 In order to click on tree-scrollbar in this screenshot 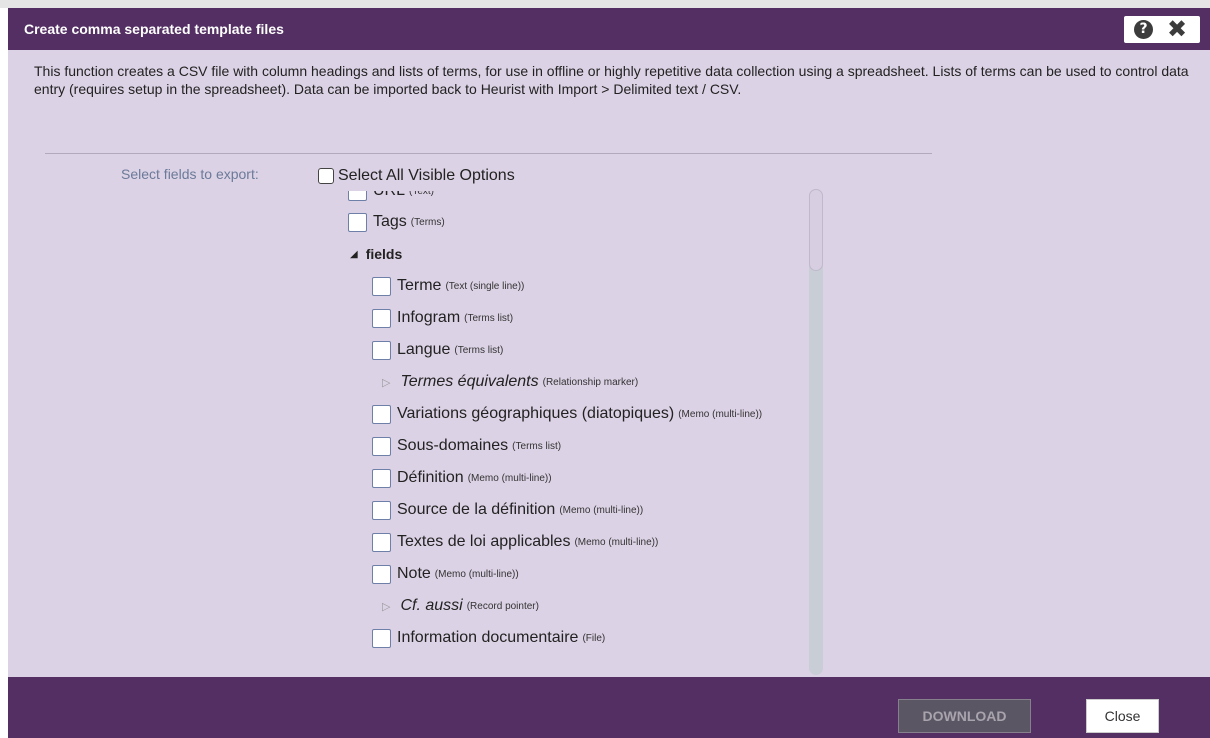, I will do `click(816, 432)`.